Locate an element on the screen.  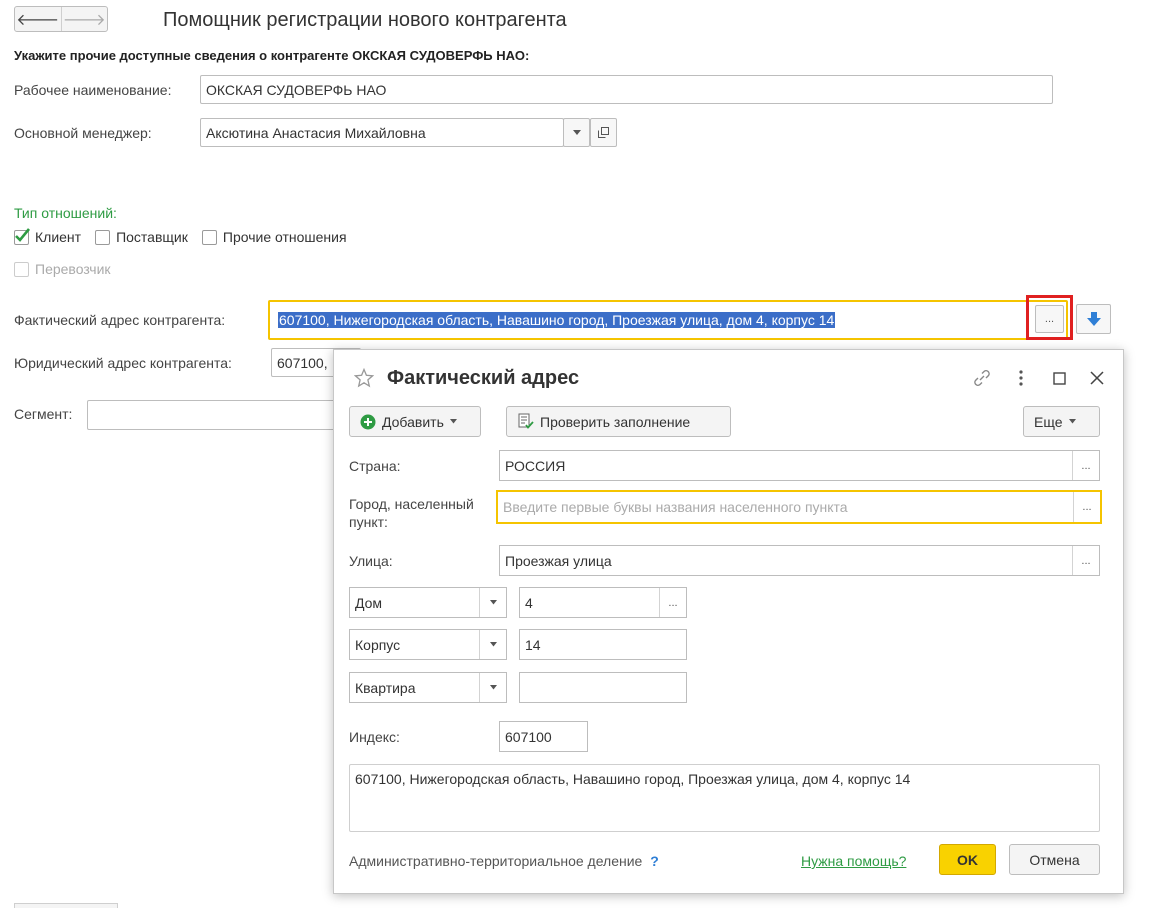
plus-circle-icon is located at coordinates (368, 421).